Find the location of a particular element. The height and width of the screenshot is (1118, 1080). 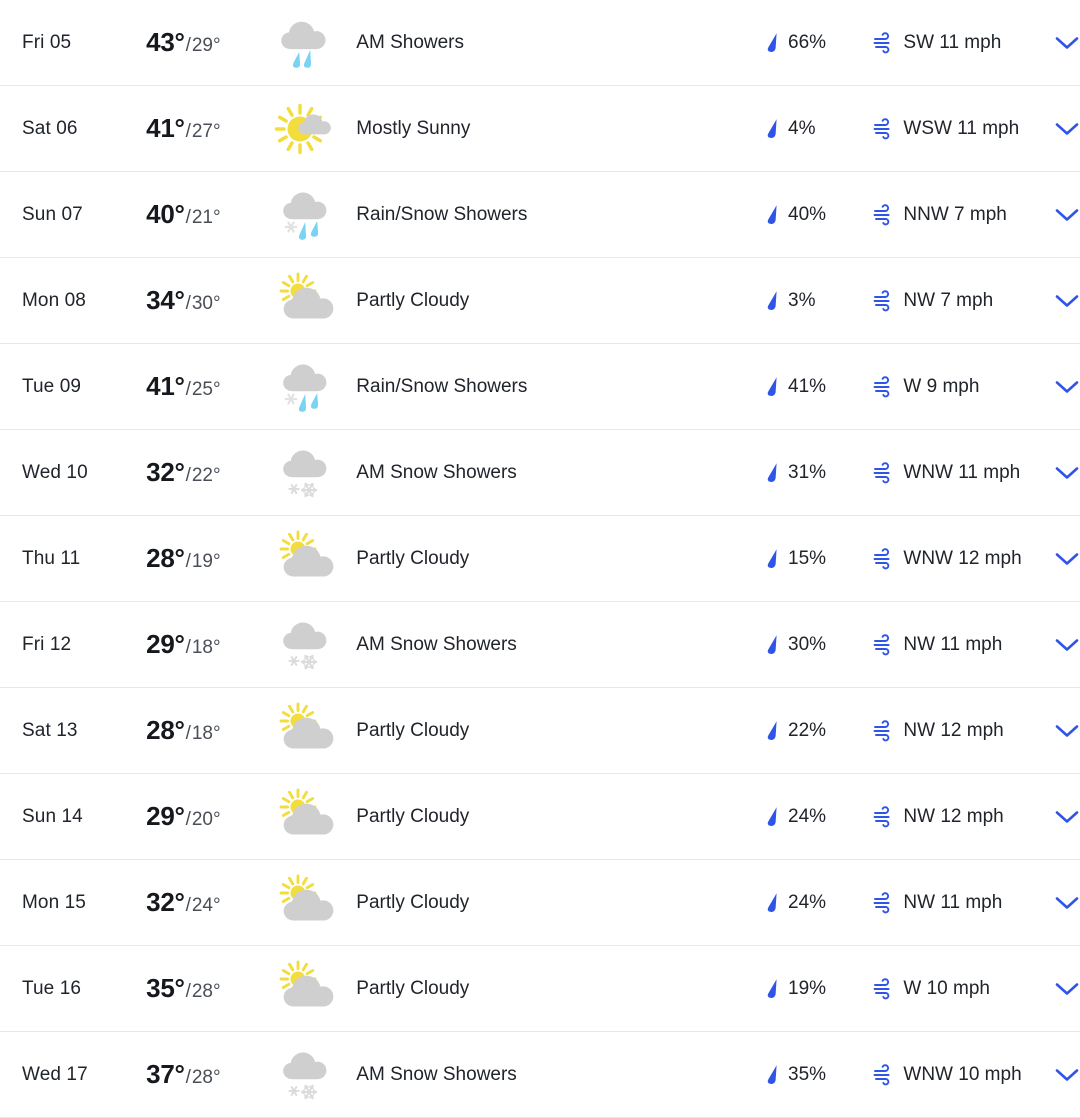

forecast-wind: WSW 11 mph is located at coordinates (954, 129).